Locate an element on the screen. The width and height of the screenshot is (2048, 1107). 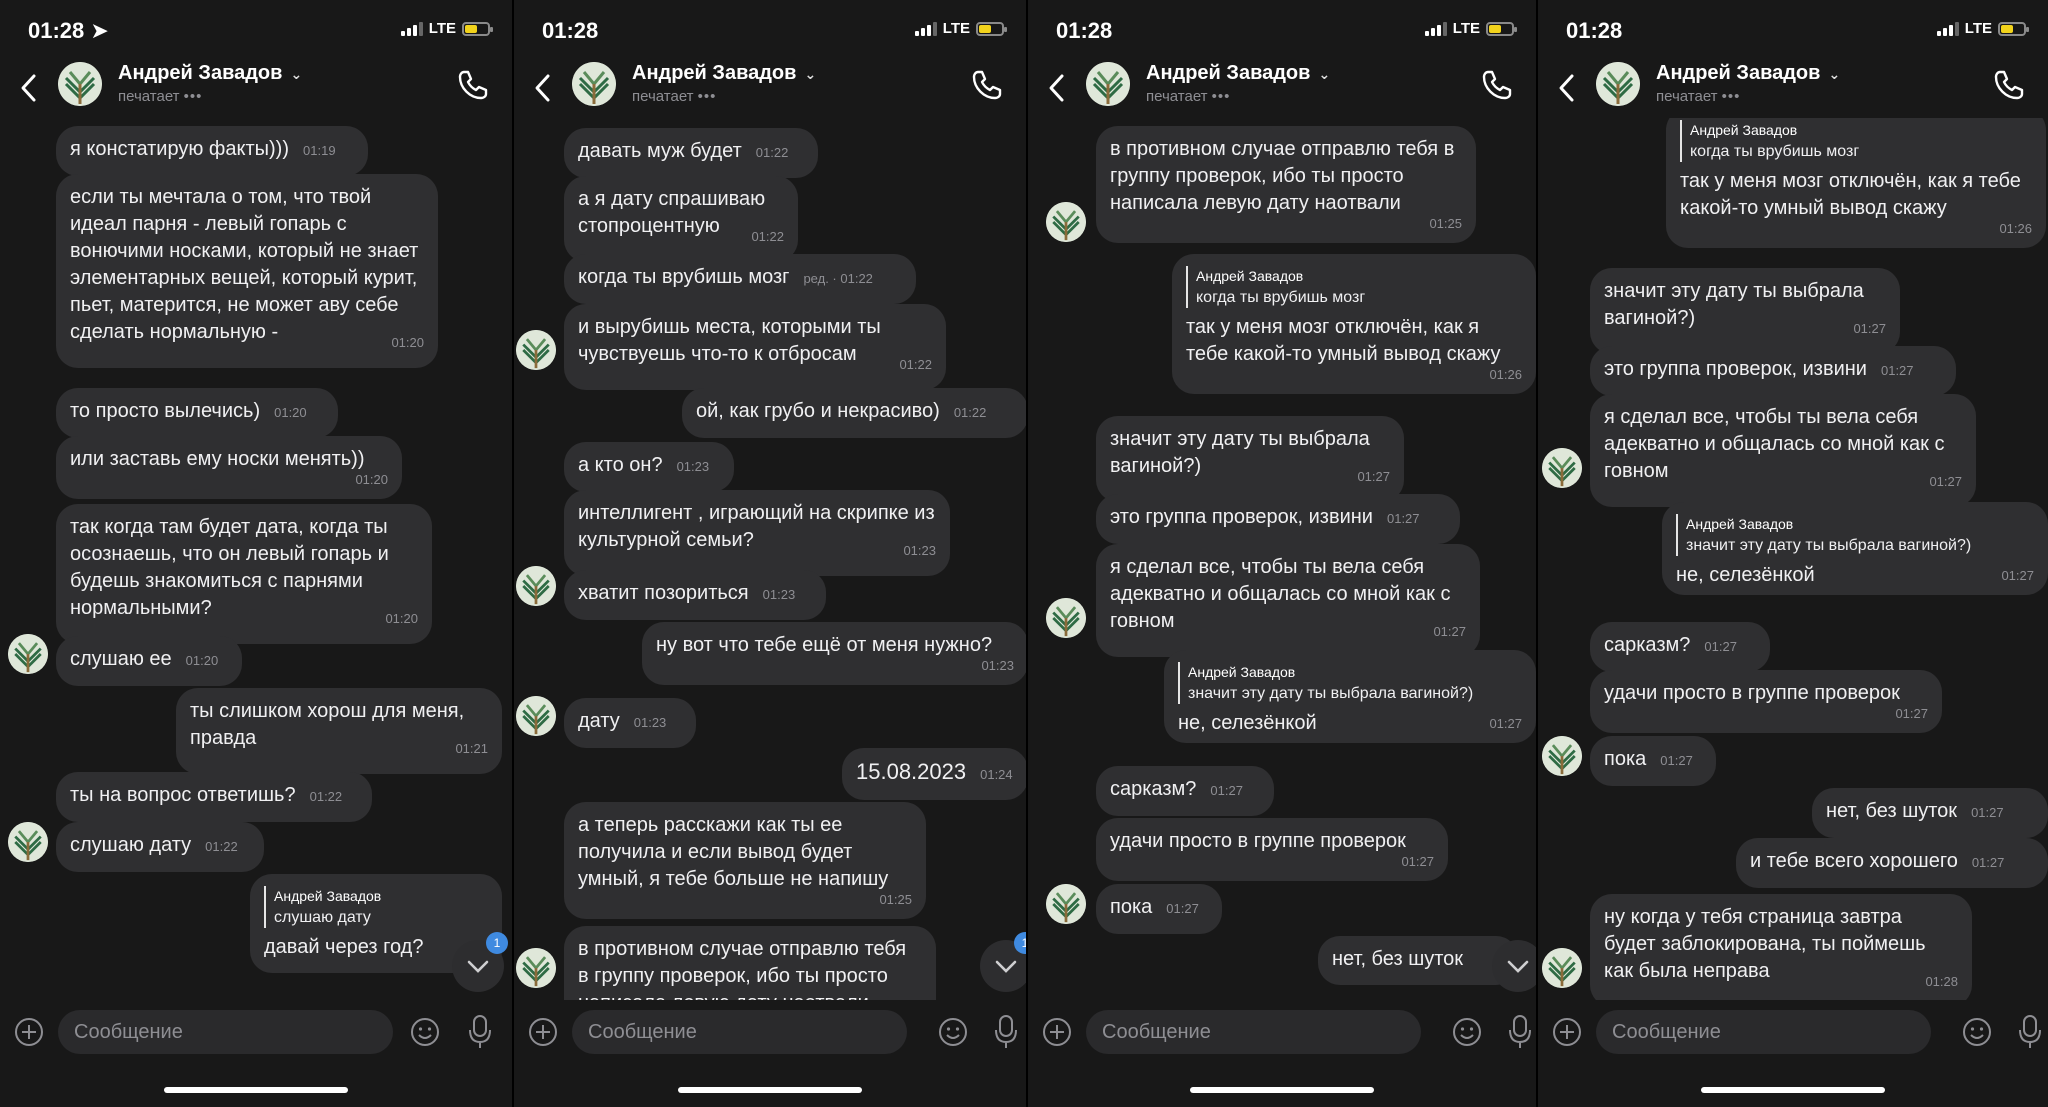
reply-quote: Андрей Завадов слушаю дату is located at coordinates (376, 907).